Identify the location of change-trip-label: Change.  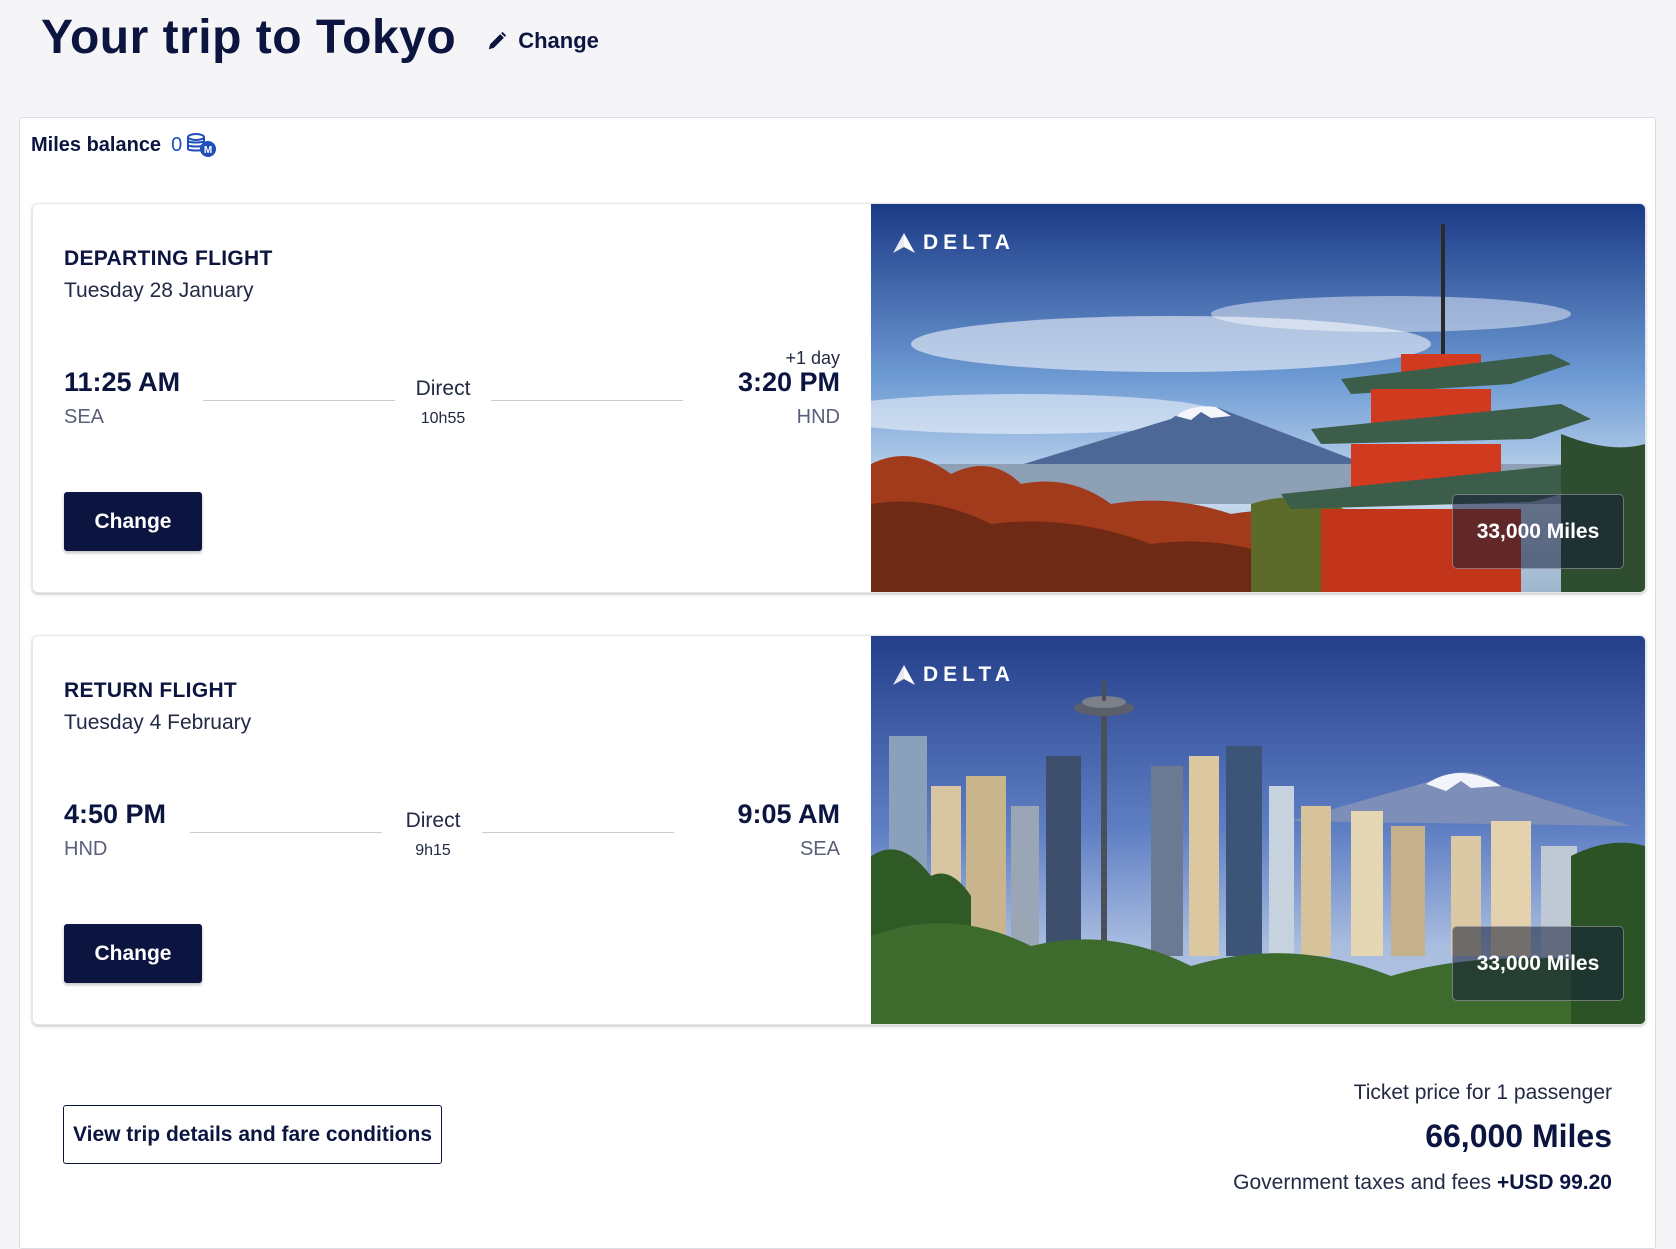
(558, 40).